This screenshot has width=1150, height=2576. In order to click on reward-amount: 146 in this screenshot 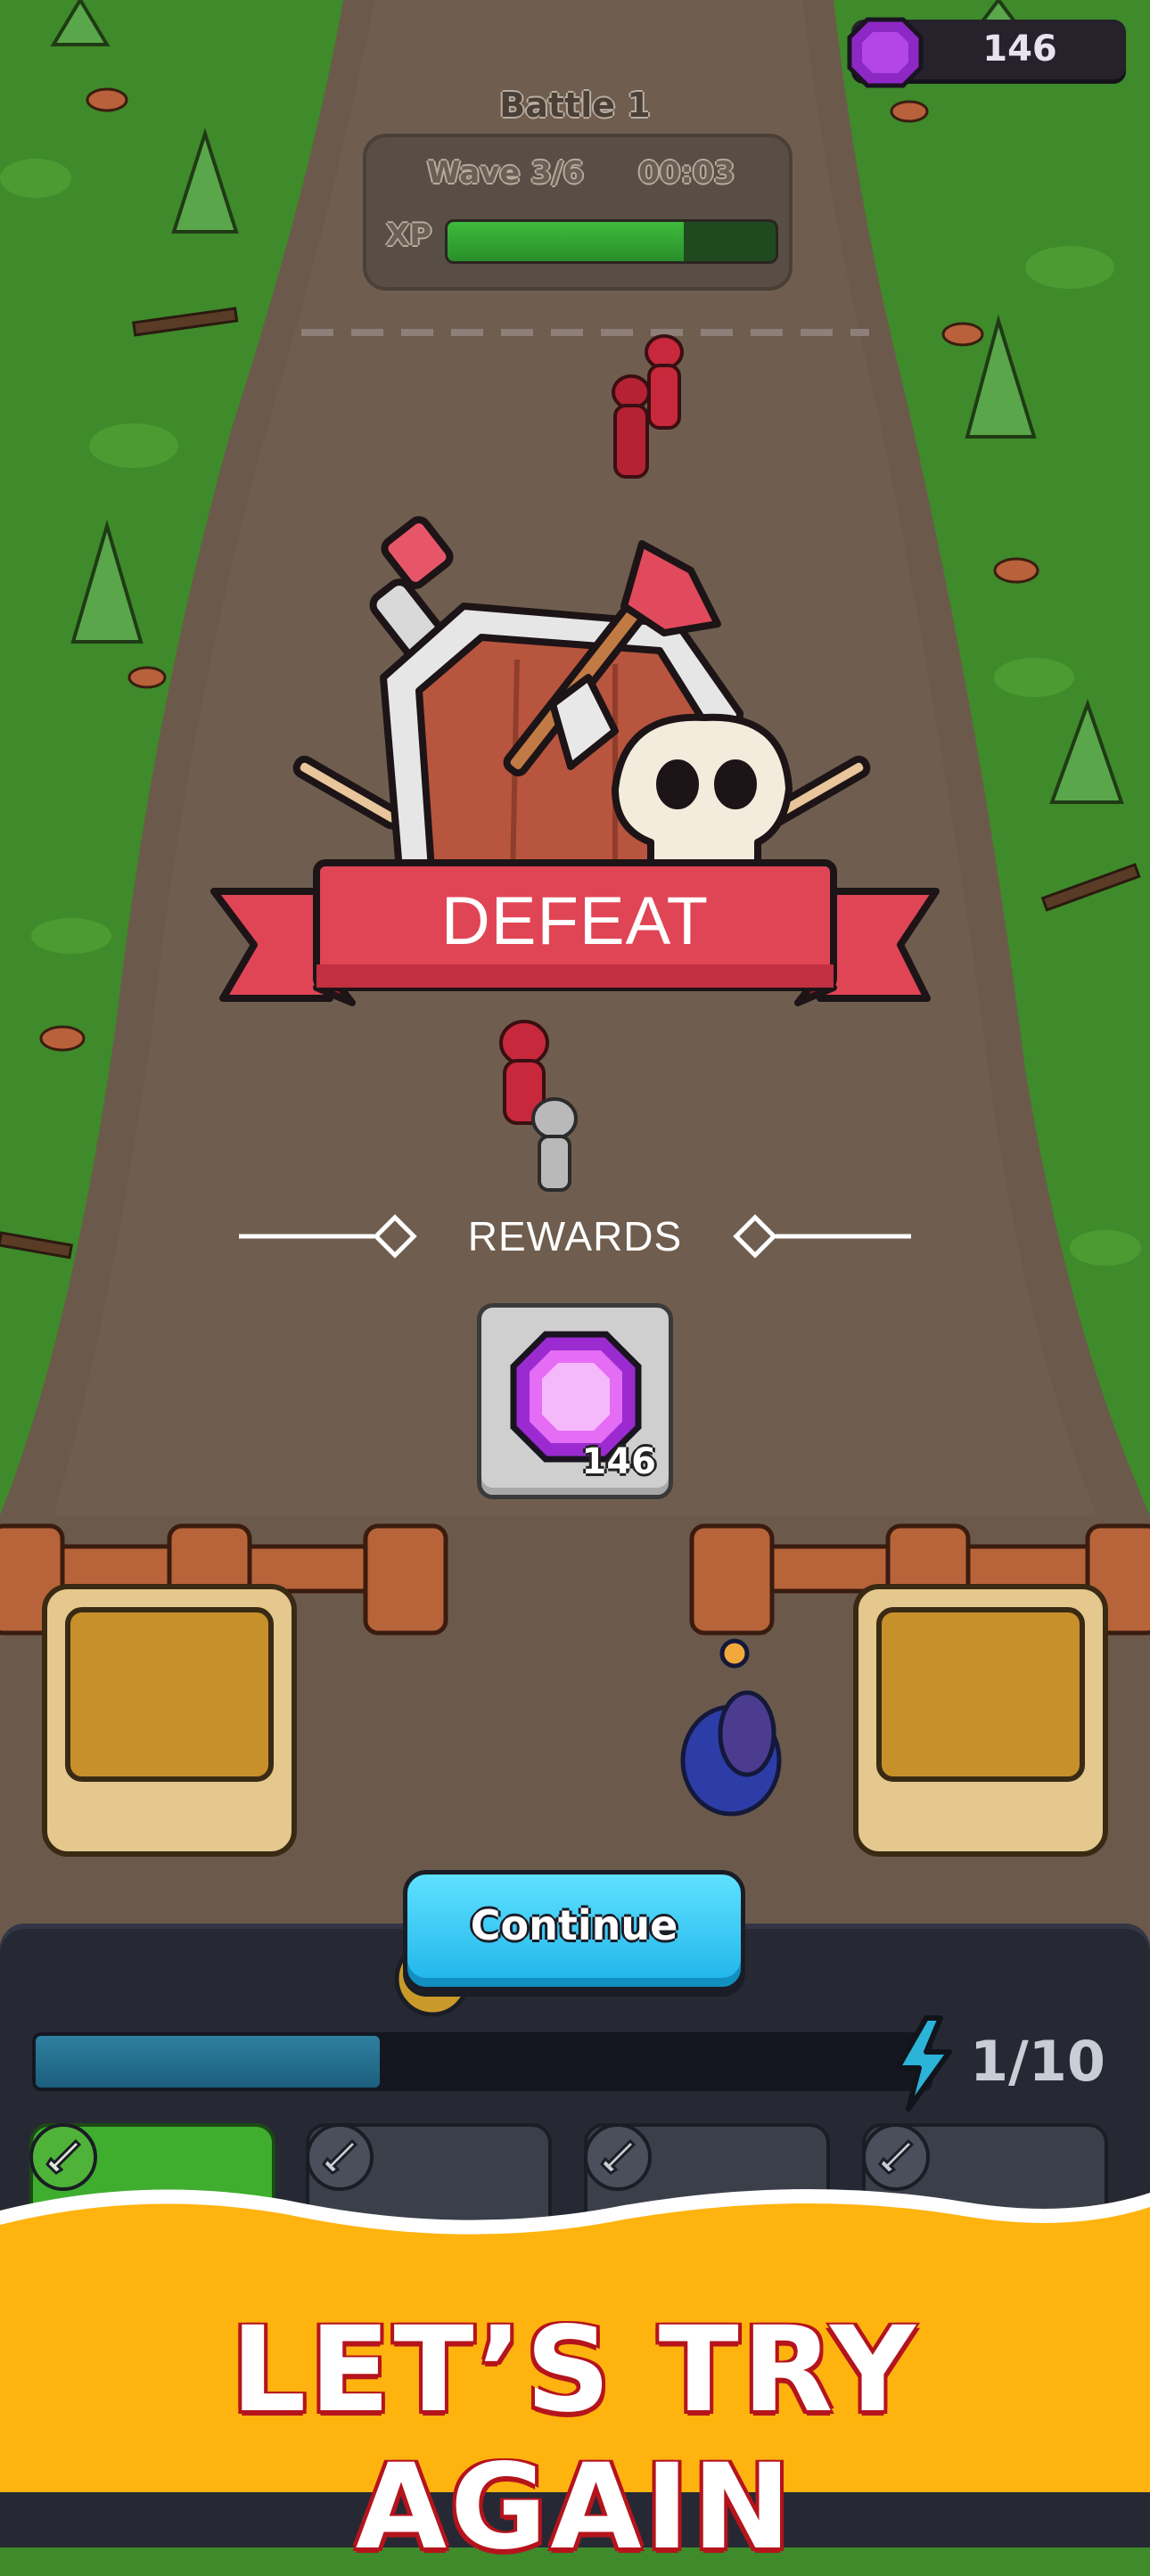, I will do `click(619, 1461)`.